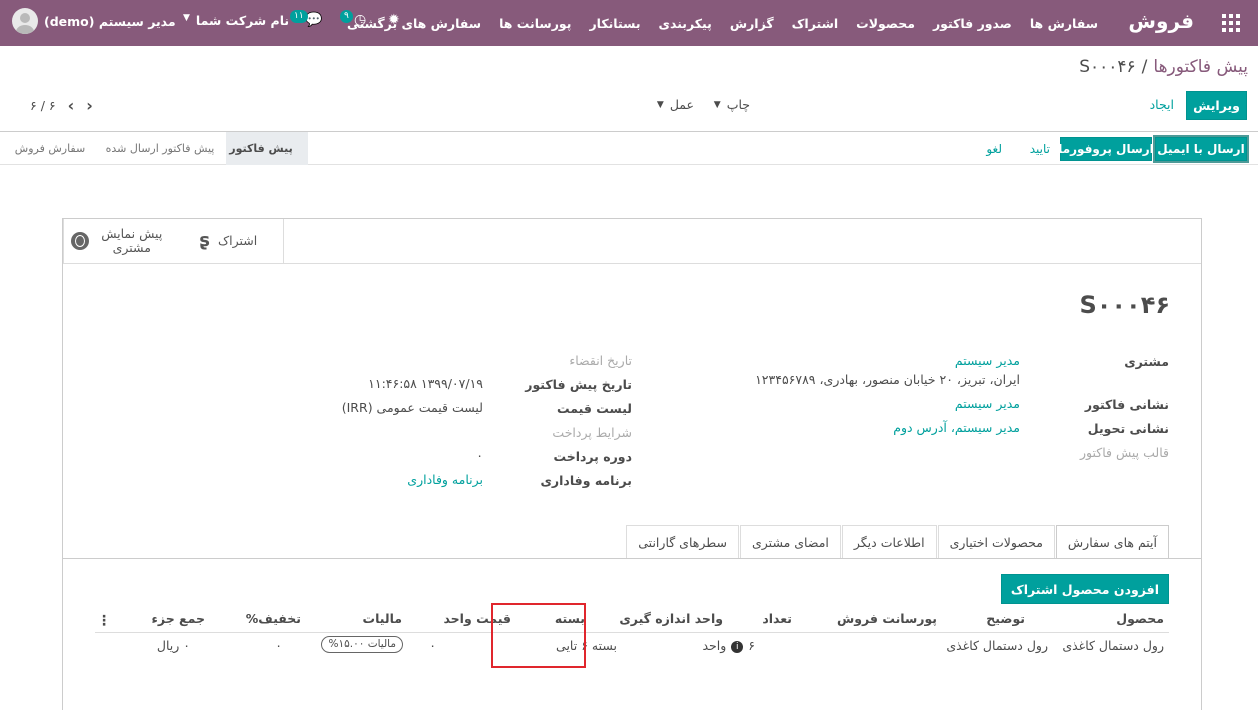  What do you see at coordinates (681, 104) in the screenshot?
I see `action-label: عمل` at bounding box center [681, 104].